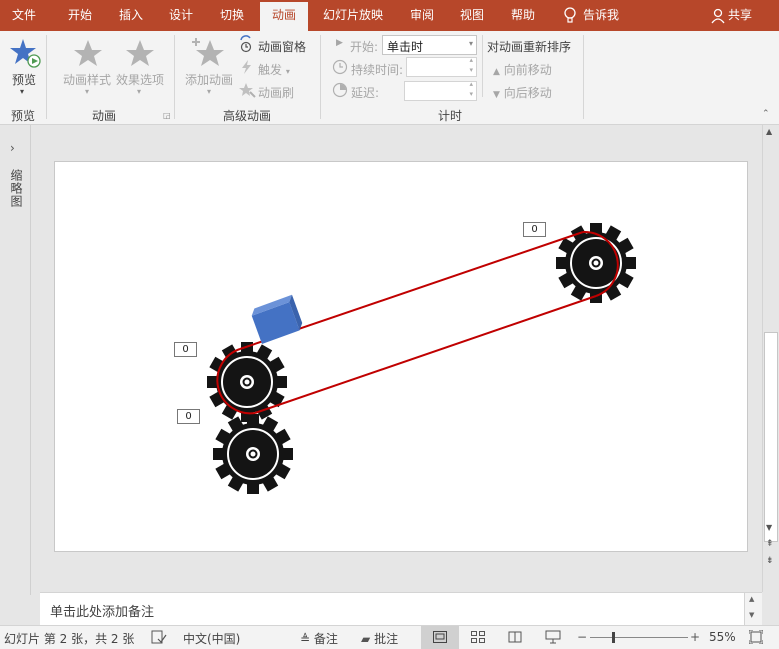  What do you see at coordinates (718, 16) in the screenshot?
I see `person-icon` at bounding box center [718, 16].